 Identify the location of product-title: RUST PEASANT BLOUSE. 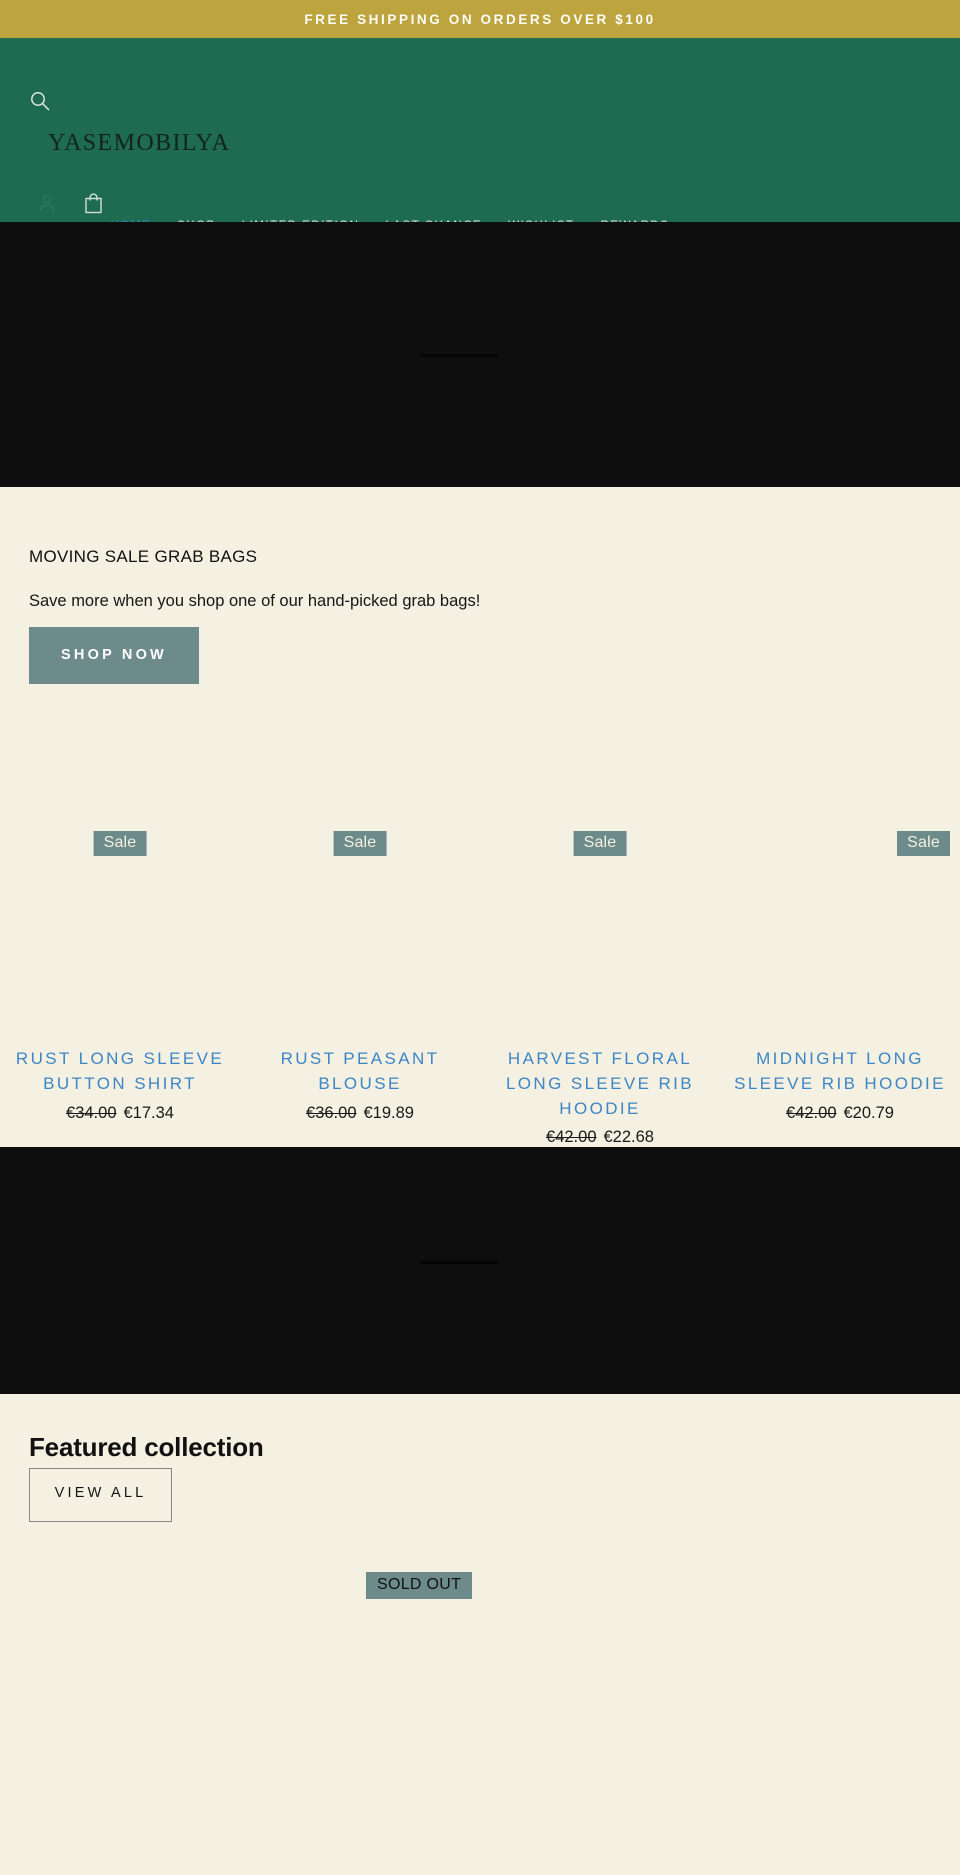
(360, 1071).